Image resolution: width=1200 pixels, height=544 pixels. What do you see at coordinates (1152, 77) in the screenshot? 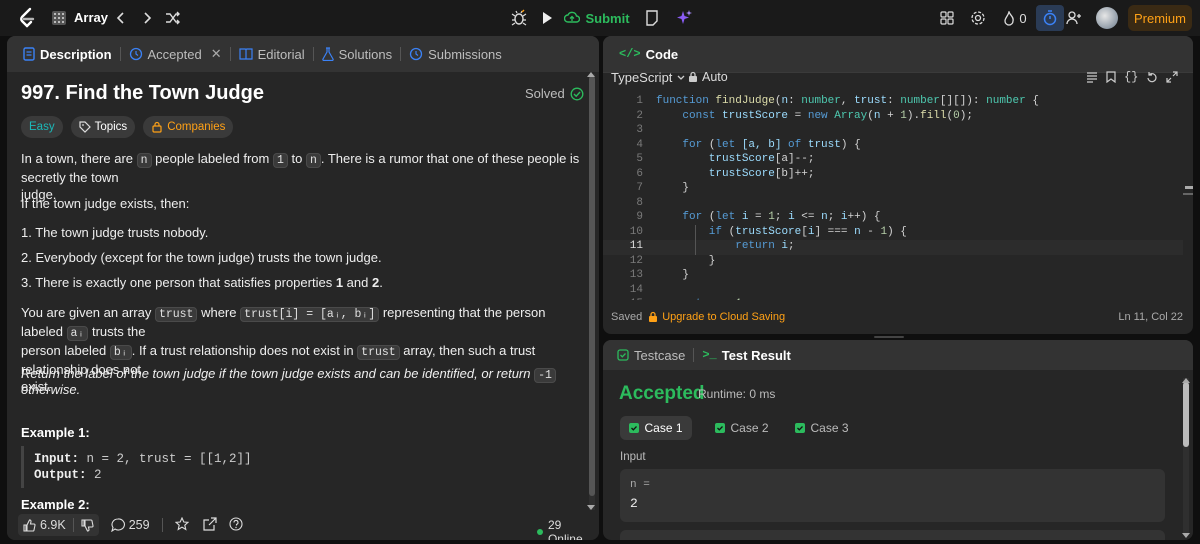
I see `reset-undo-icon` at bounding box center [1152, 77].